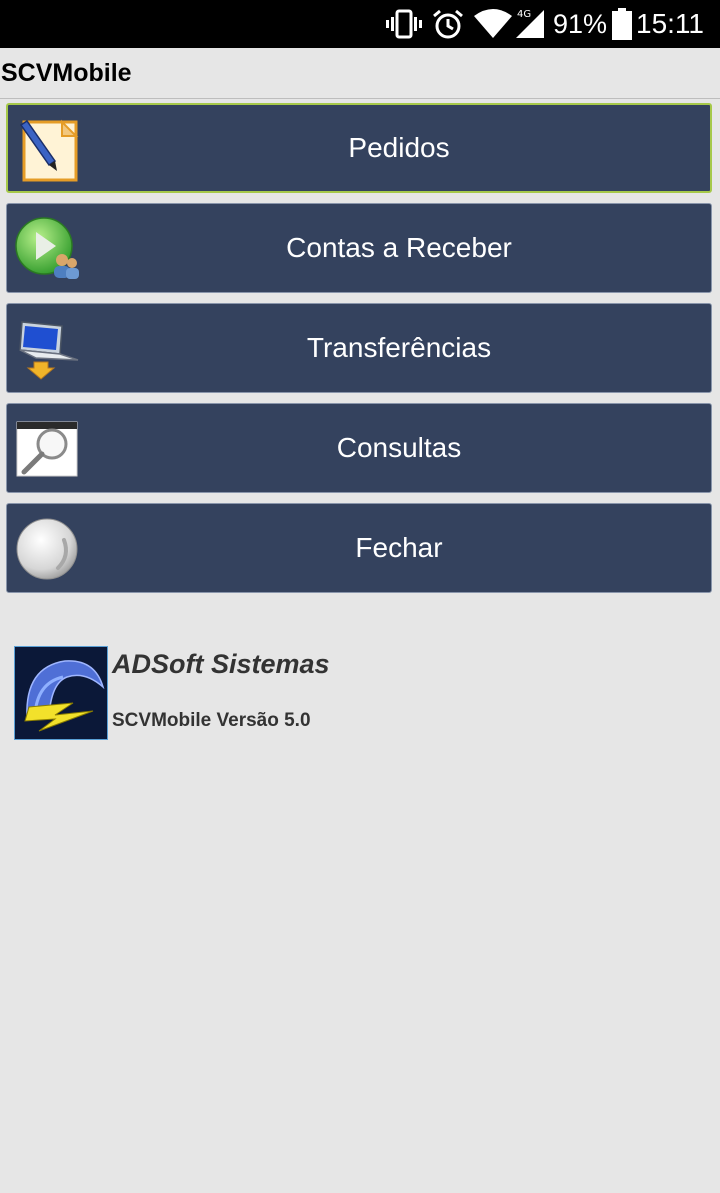 The image size is (720, 1193). I want to click on menu-button-transferencias: Transferências, so click(359, 348).